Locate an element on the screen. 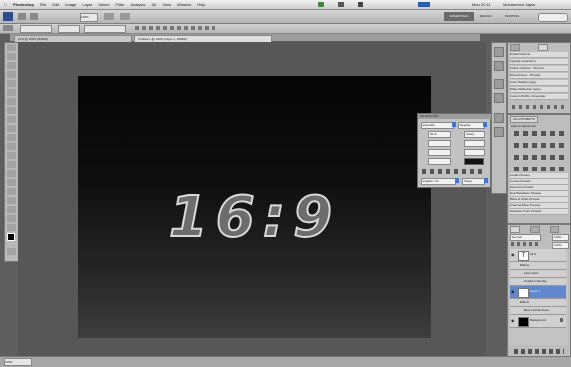  wifi-icon is located at coordinates (321, 4).